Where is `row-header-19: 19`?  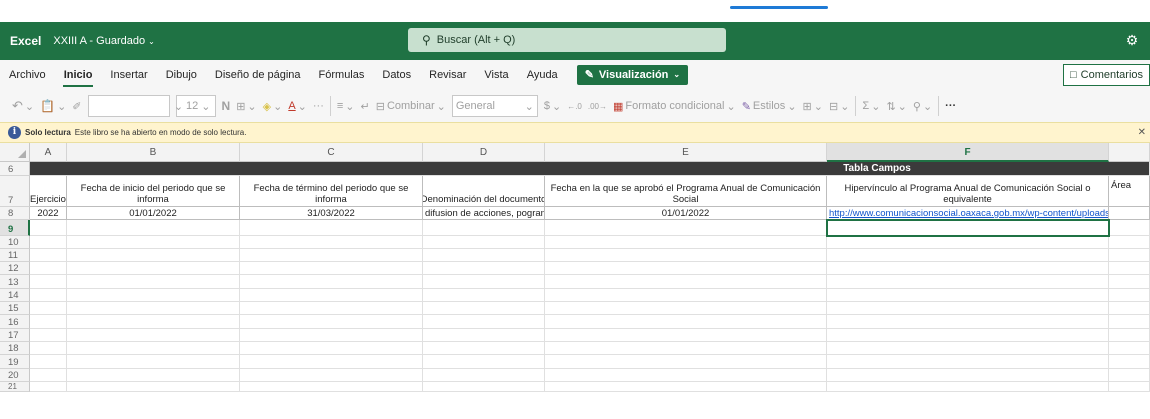
row-header-19: 19 is located at coordinates (15, 362).